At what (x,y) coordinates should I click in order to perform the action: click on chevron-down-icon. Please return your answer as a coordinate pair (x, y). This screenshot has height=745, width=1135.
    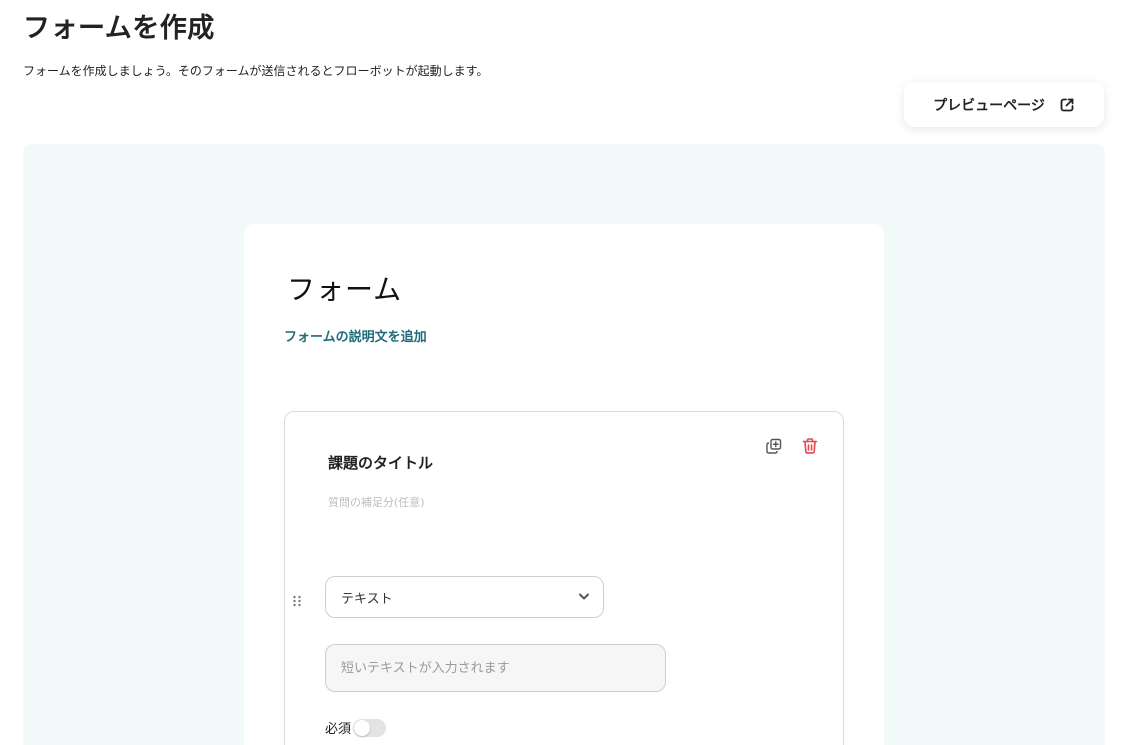
    Looking at the image, I should click on (584, 597).